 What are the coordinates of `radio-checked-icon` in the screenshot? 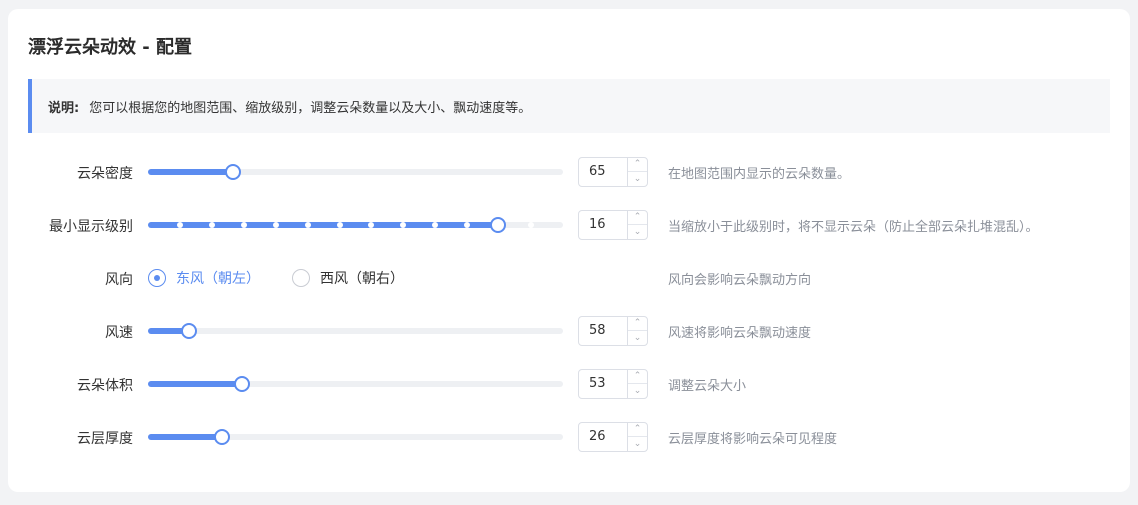 It's located at (157, 278).